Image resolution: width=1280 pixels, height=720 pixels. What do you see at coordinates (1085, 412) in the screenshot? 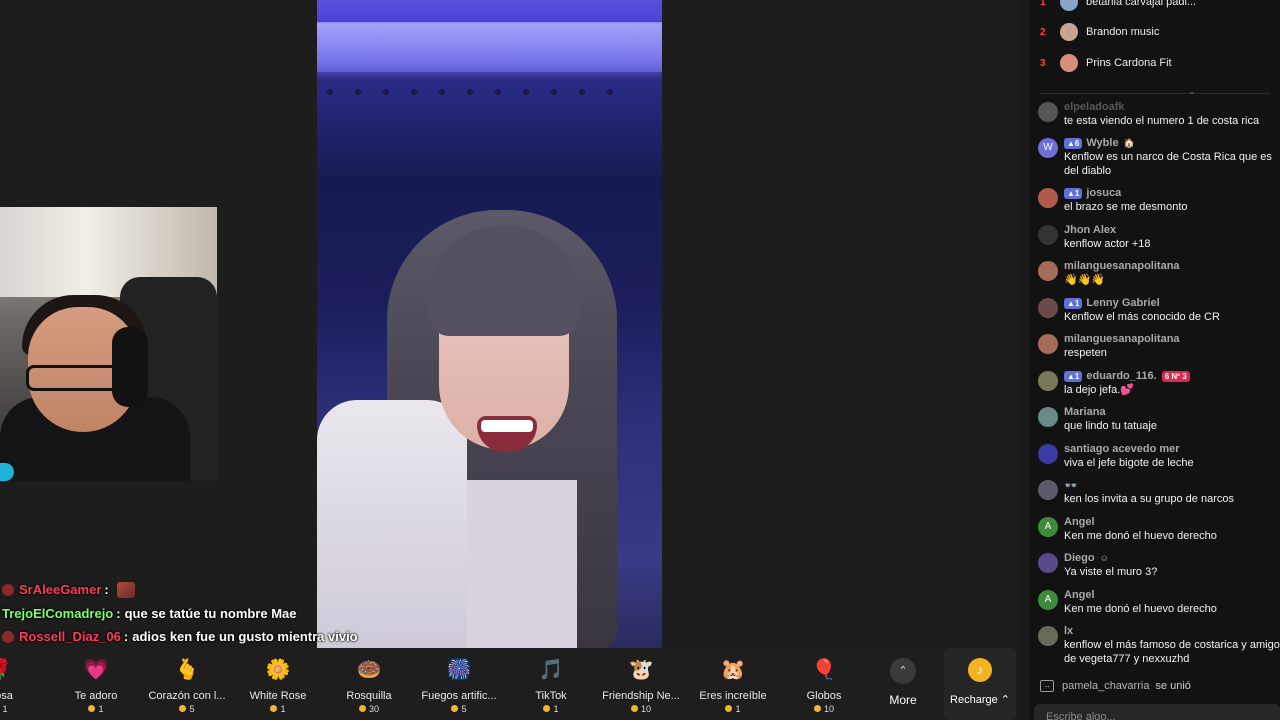
I see `chat-username: Mariana` at bounding box center [1085, 412].